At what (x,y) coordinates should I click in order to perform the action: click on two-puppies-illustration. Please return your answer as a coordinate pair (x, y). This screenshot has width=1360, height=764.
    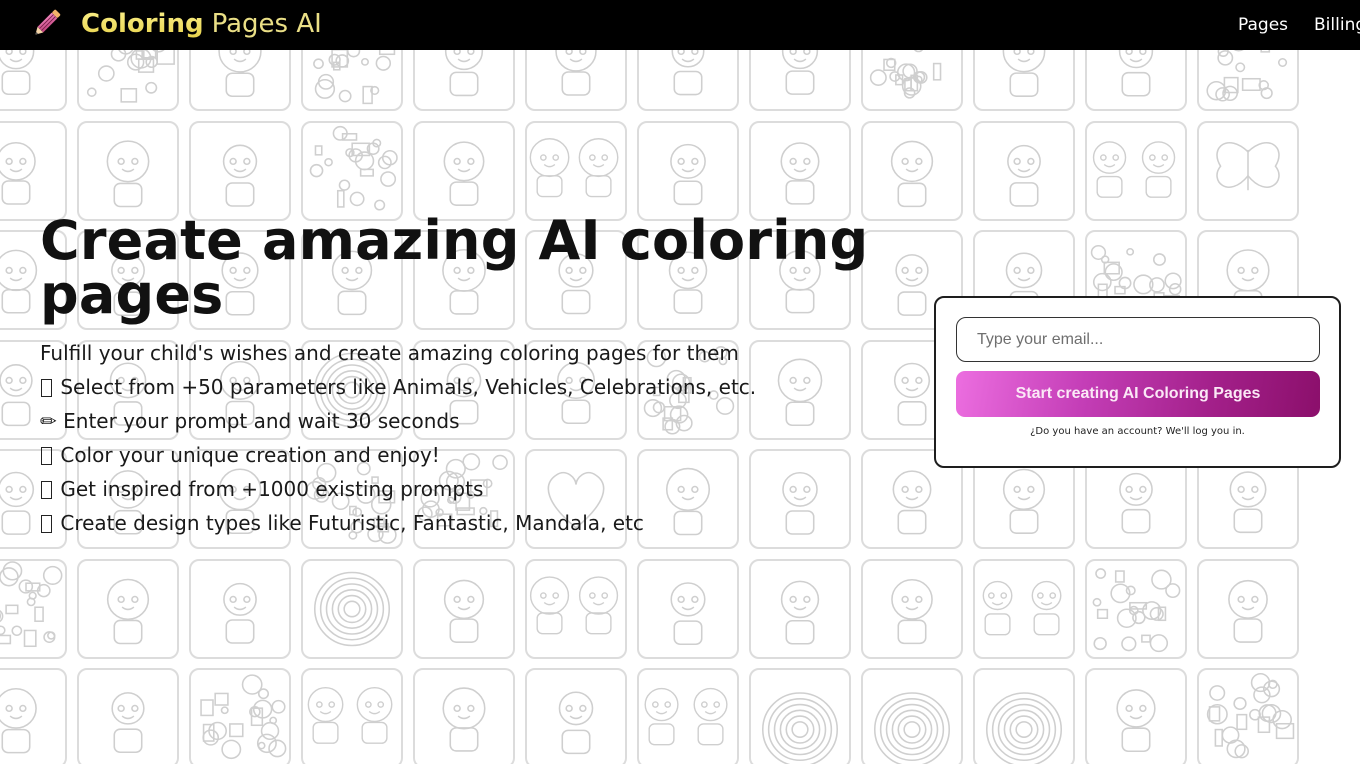
    Looking at the image, I should click on (686, 716).